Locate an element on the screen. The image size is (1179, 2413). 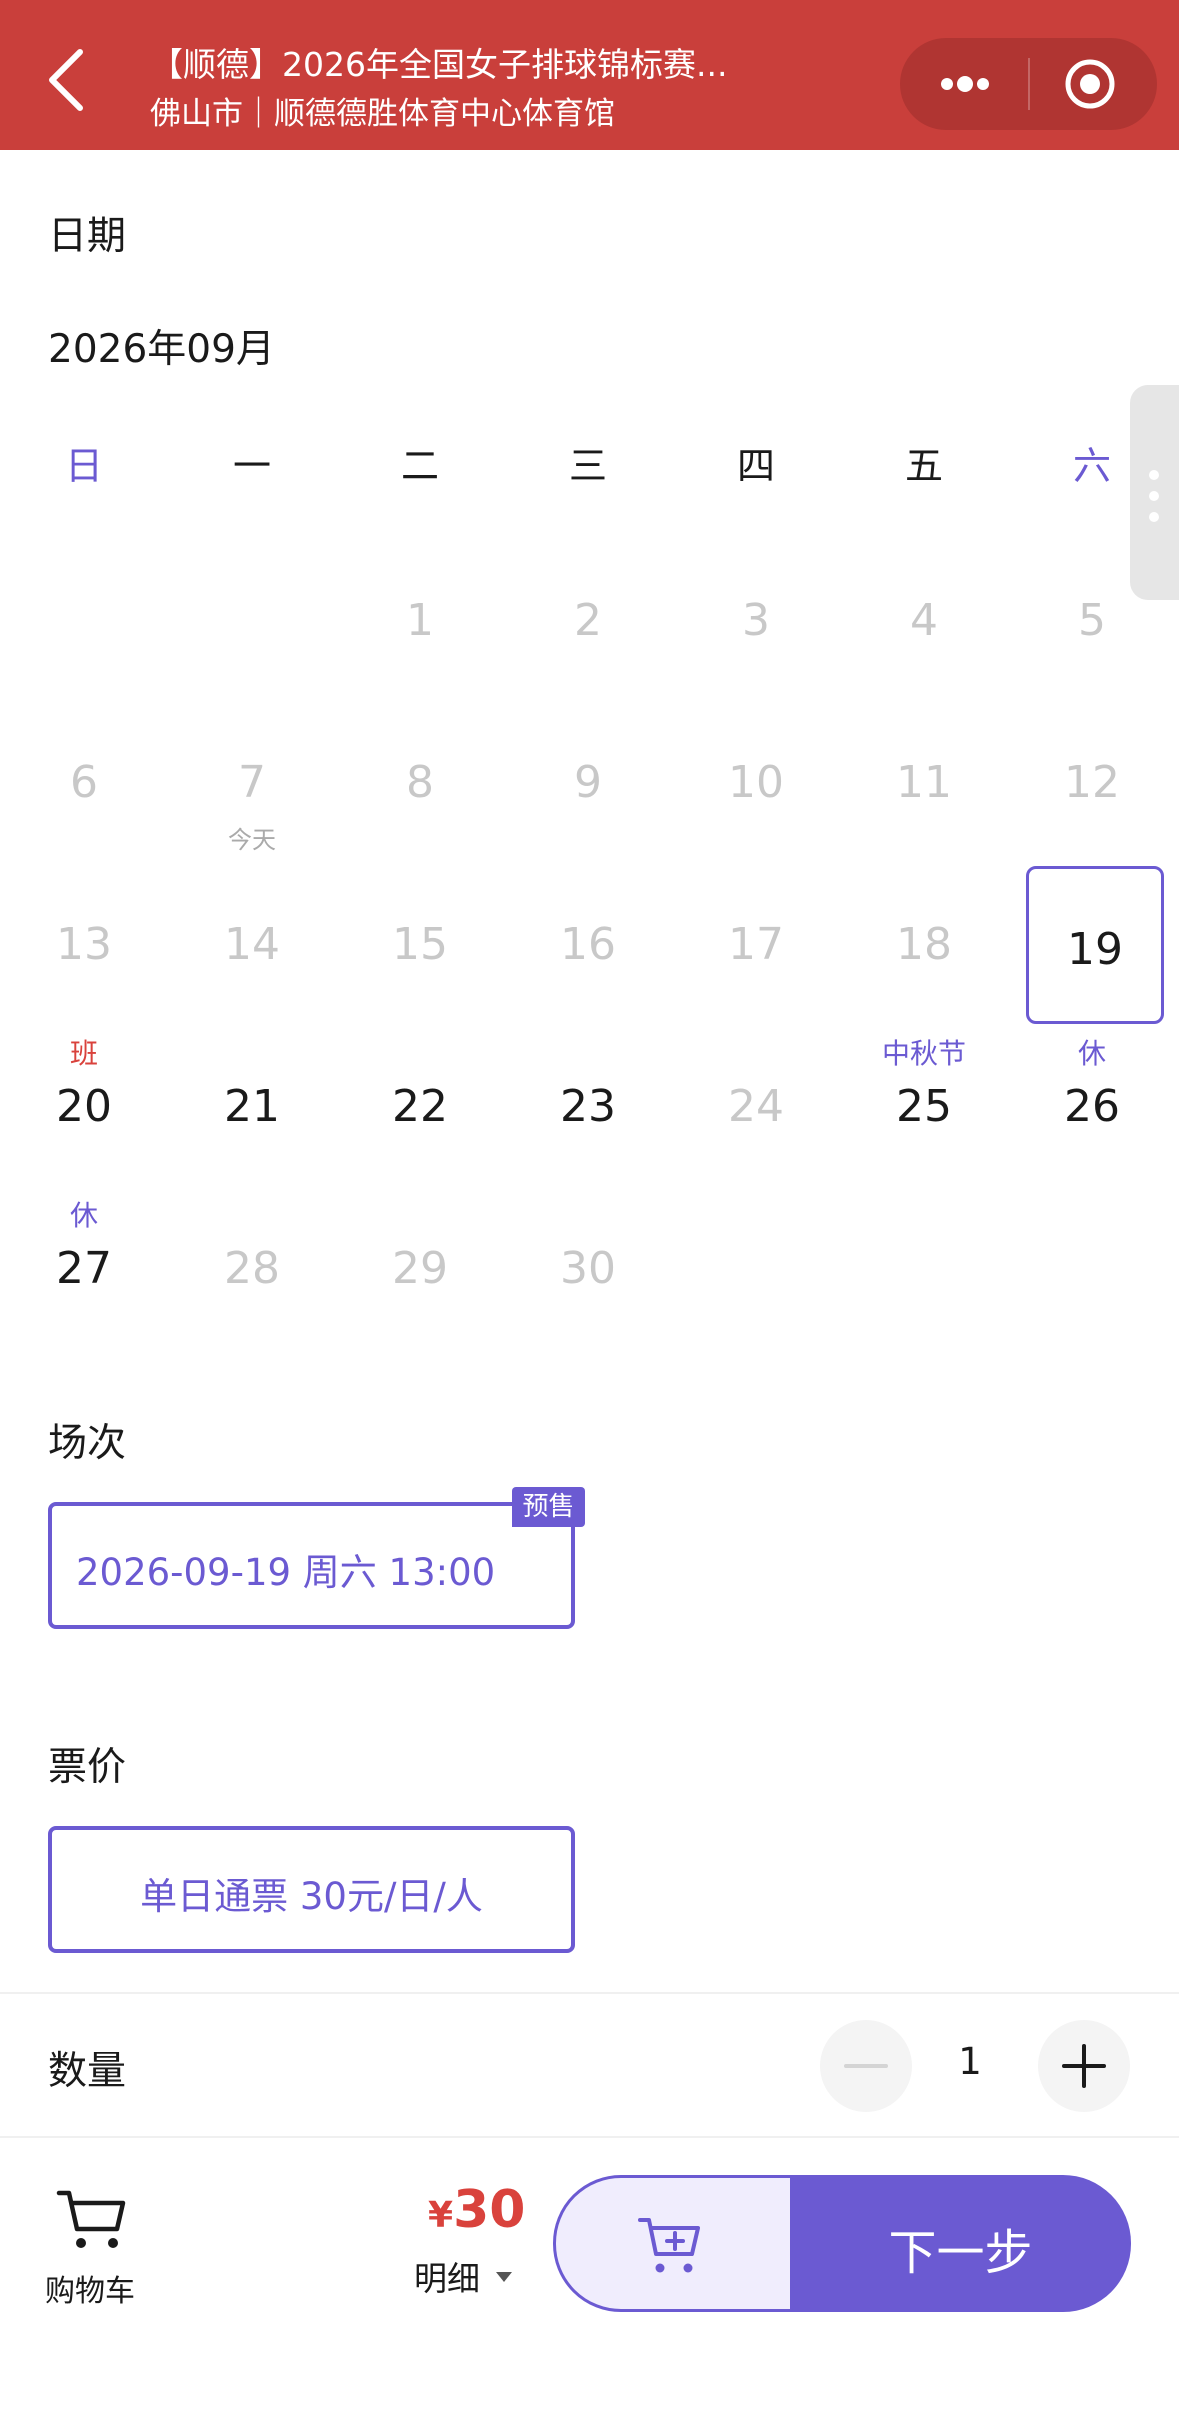
divider is located at coordinates (589, 1993).